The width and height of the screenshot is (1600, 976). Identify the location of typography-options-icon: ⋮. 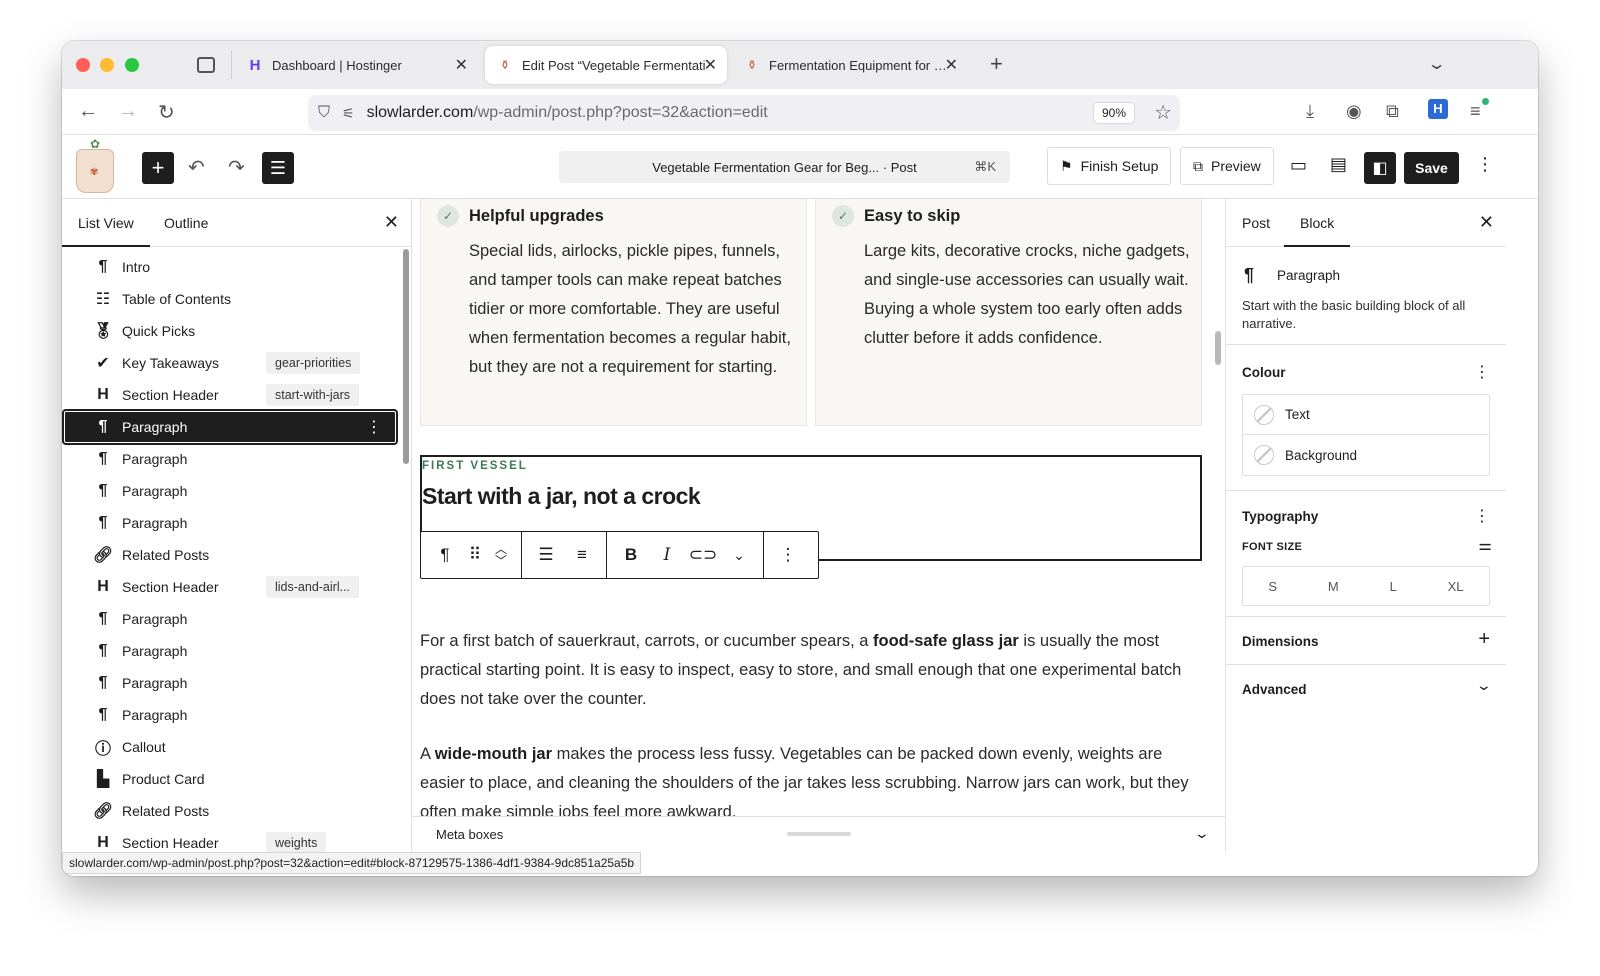
(1482, 516).